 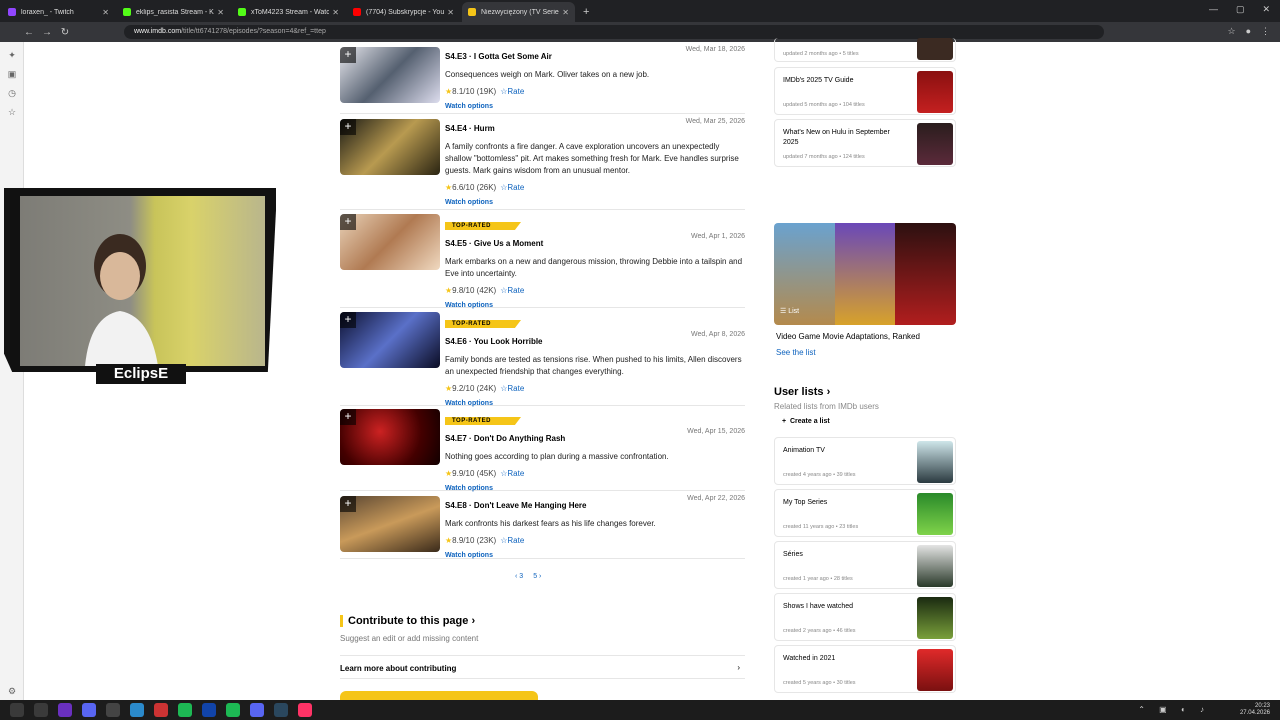 What do you see at coordinates (865, 565) in the screenshot?
I see `user-list-card: Séries created 1 year ago • 28 titles` at bounding box center [865, 565].